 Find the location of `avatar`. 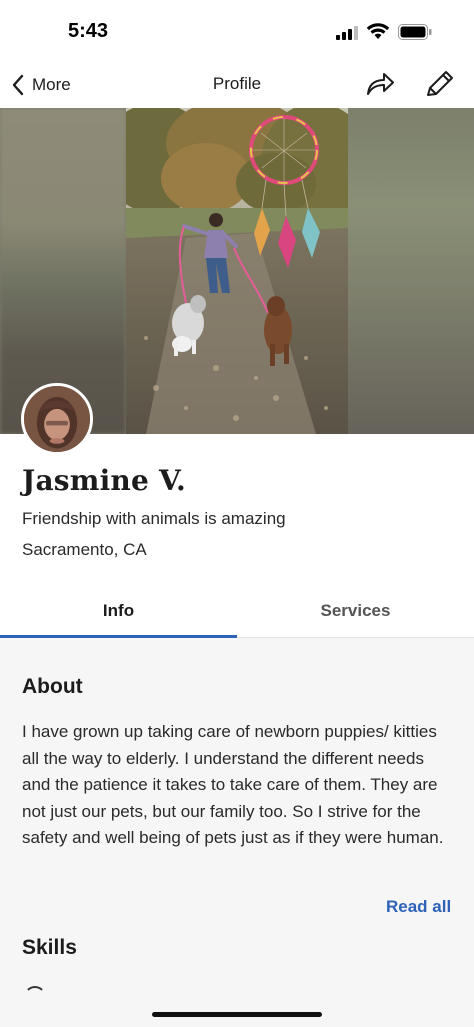

avatar is located at coordinates (57, 419).